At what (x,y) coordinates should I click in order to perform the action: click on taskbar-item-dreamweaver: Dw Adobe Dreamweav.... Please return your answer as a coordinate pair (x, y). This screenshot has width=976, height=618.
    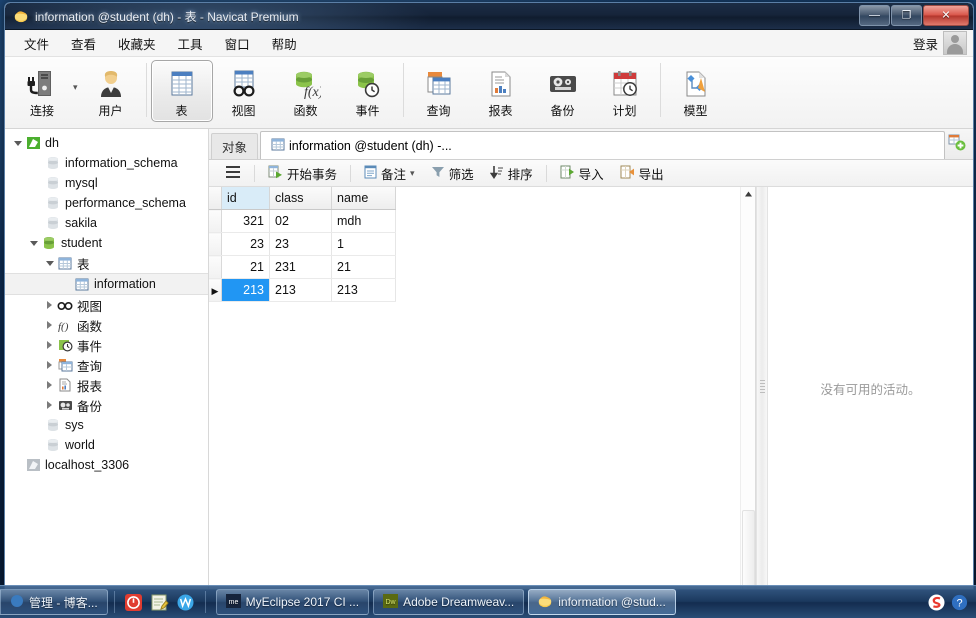
    Looking at the image, I should click on (449, 602).